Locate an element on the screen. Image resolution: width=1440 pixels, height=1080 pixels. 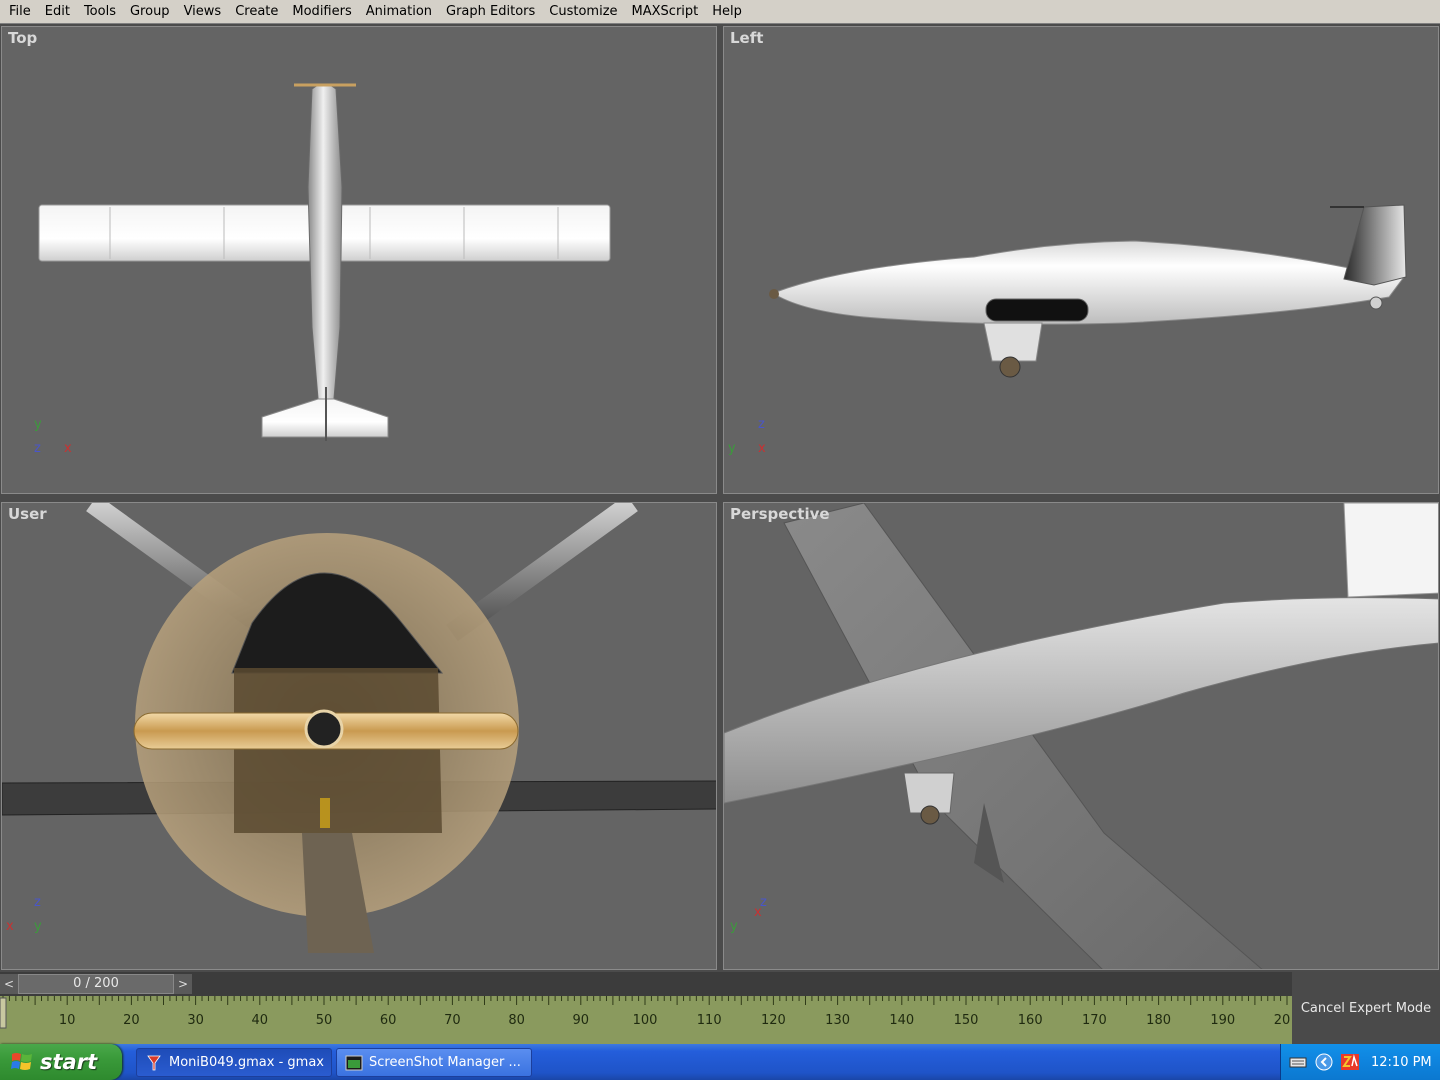
track-tick-label: 30 is located at coordinates (195, 1020).